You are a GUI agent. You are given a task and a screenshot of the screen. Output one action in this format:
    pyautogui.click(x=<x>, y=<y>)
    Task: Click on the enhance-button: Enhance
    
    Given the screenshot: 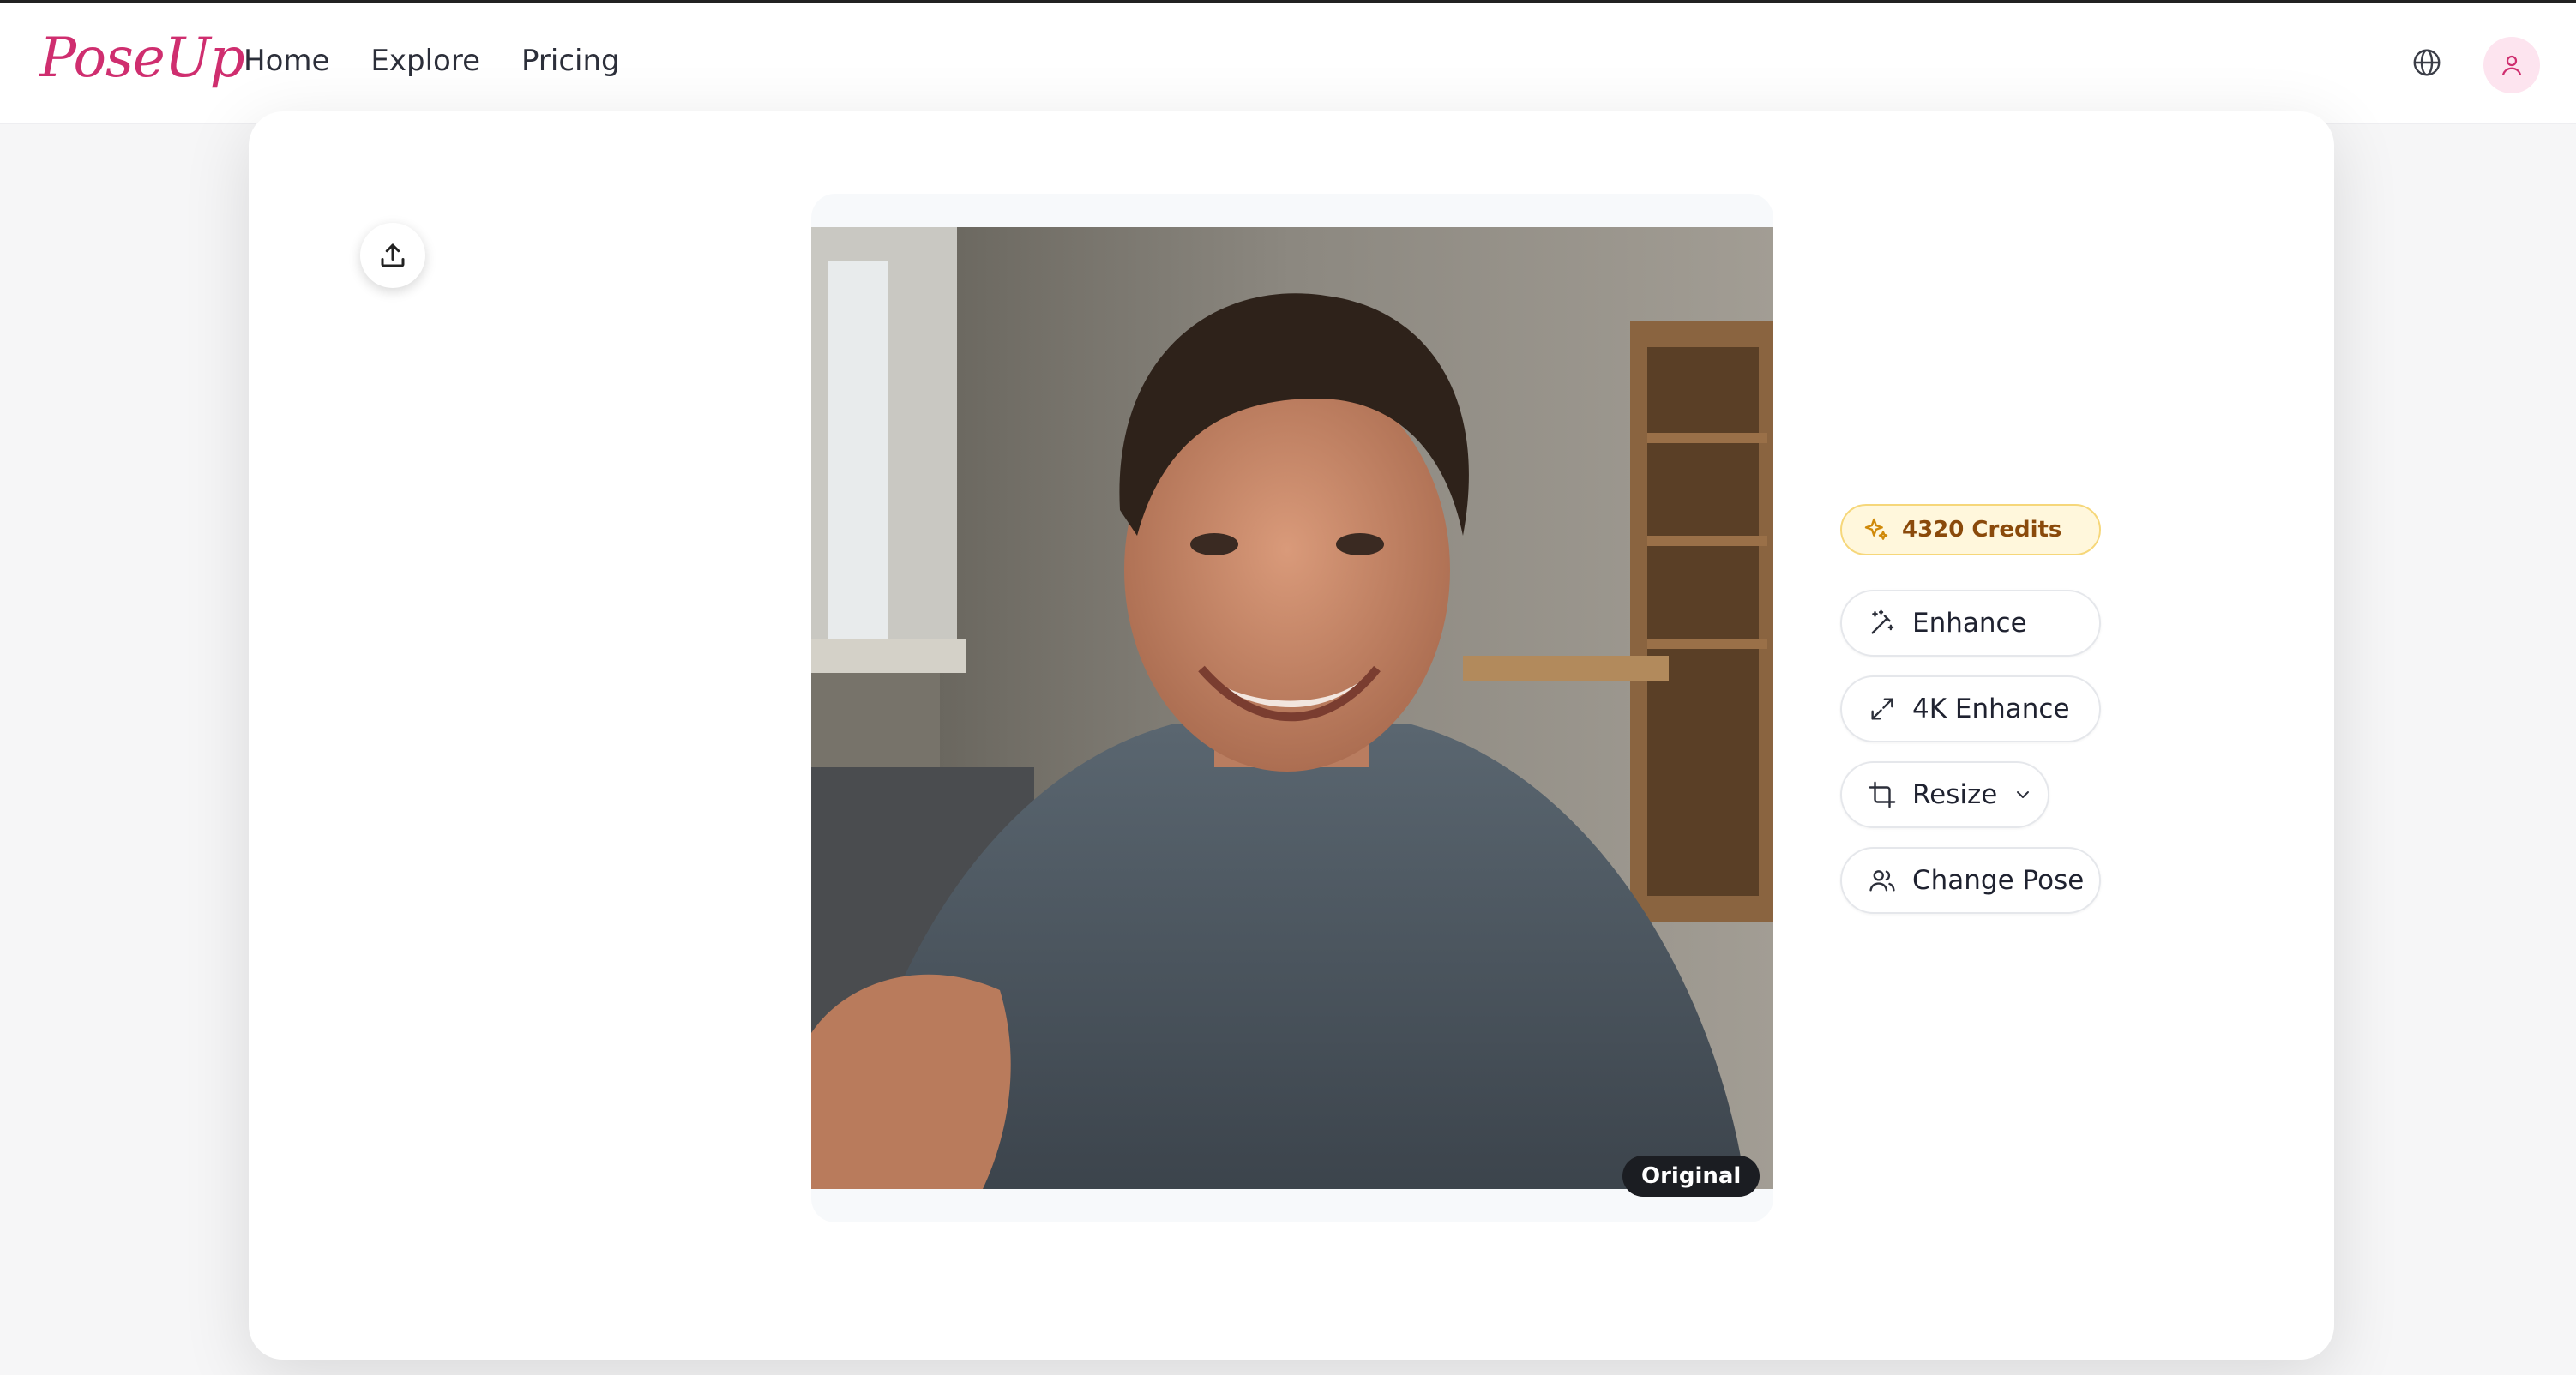 What is the action you would take?
    pyautogui.click(x=1971, y=623)
    